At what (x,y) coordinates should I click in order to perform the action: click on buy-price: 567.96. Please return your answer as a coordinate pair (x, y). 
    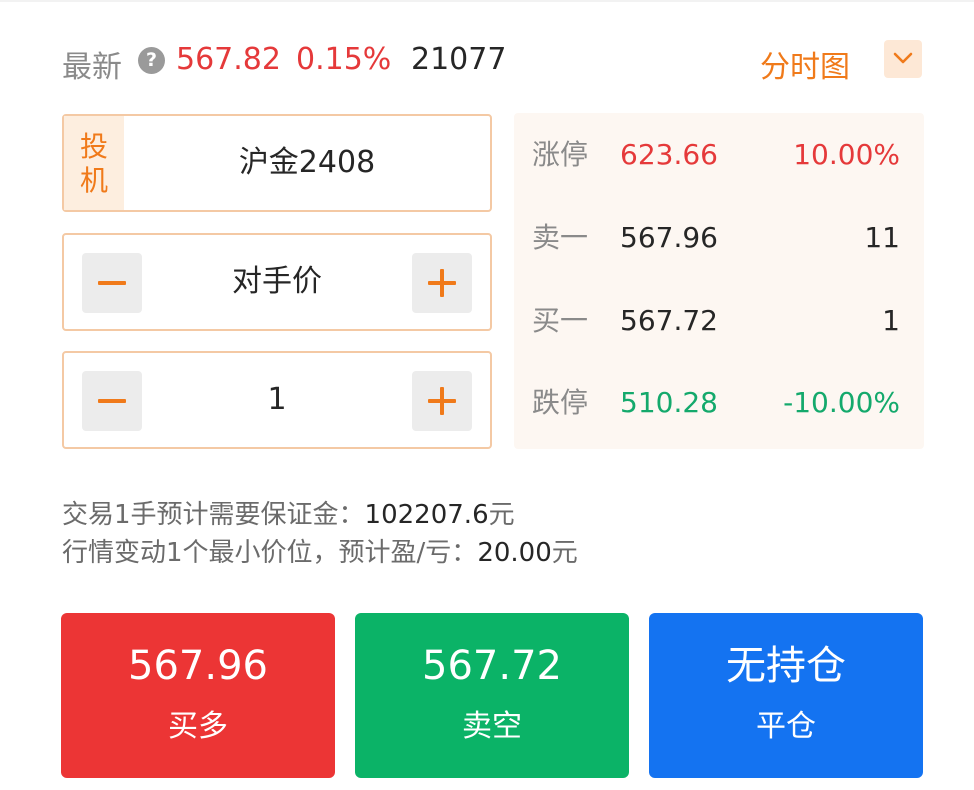
    Looking at the image, I should click on (198, 666).